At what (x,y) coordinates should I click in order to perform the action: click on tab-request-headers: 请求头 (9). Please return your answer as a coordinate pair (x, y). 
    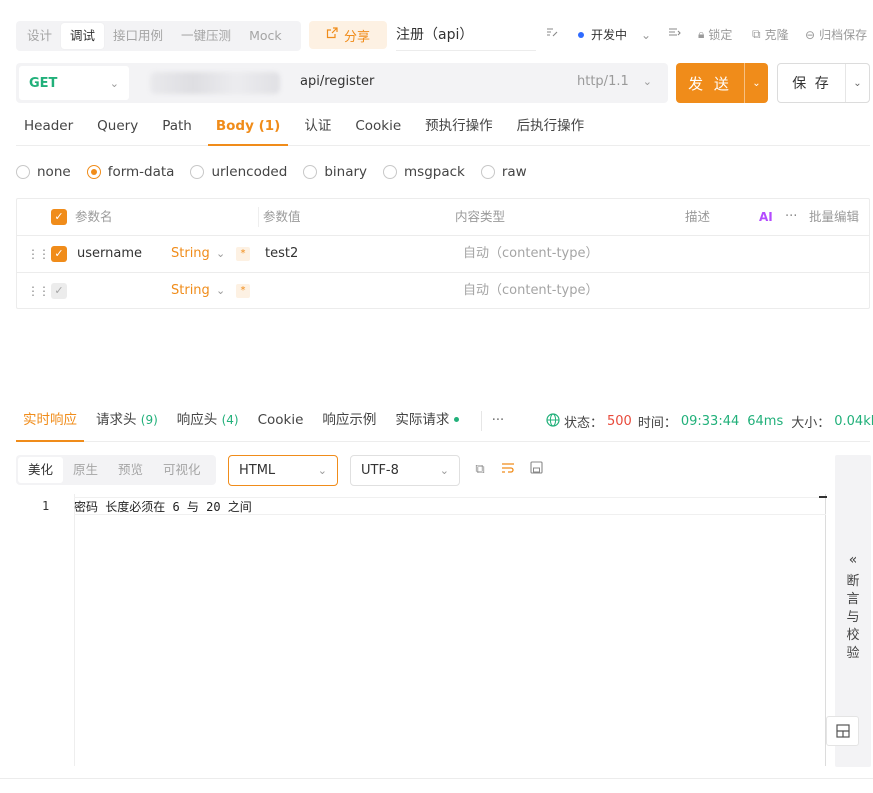
    Looking at the image, I should click on (127, 421).